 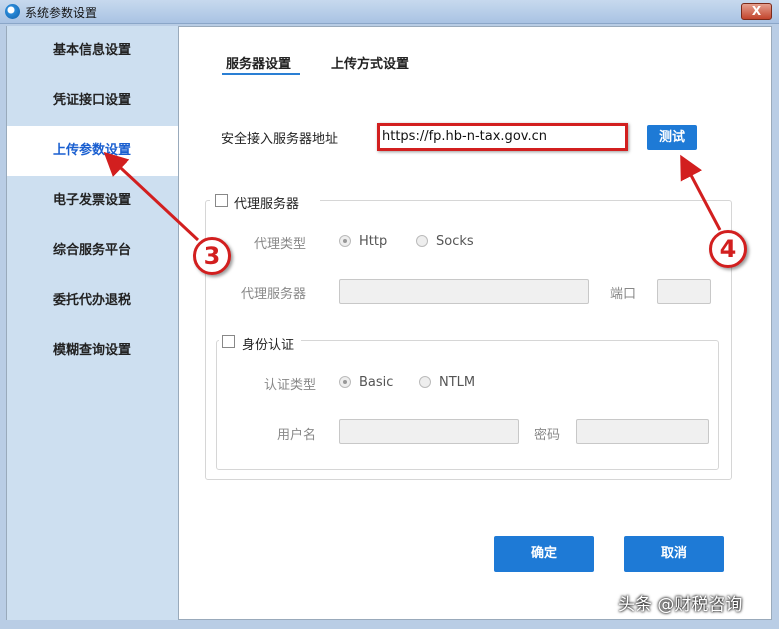 I want to click on watermark: 头条 @财税咨询, so click(x=680, y=605).